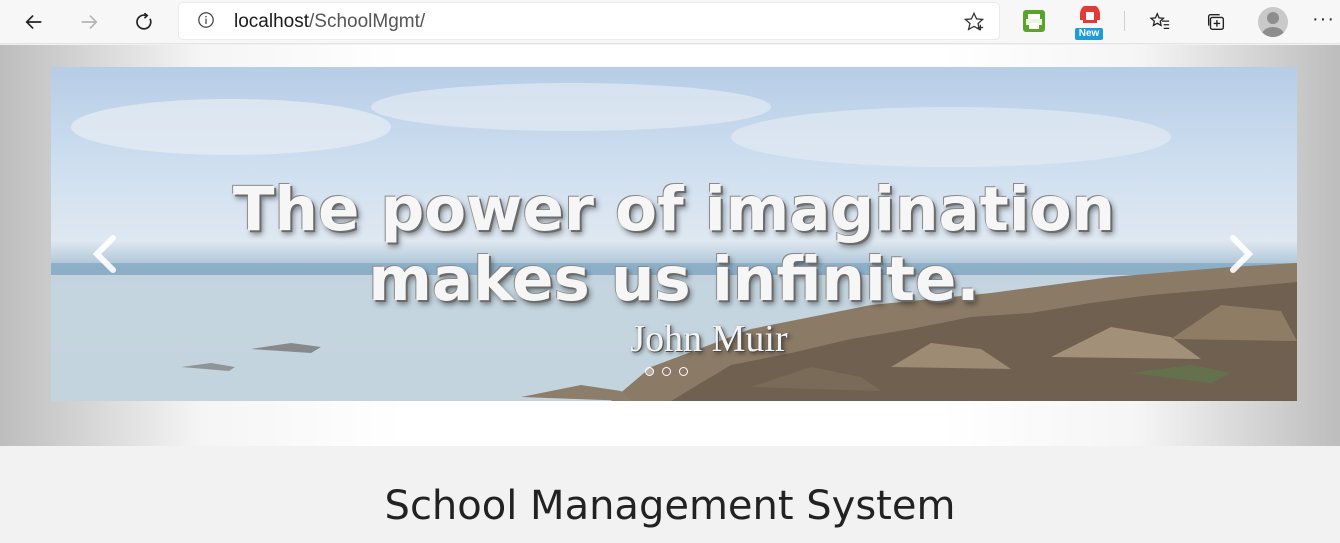 Image resolution: width=1340 pixels, height=543 pixels. What do you see at coordinates (589, 21) in the screenshot?
I see `address-bar: localhost/SchoolMgmt/` at bounding box center [589, 21].